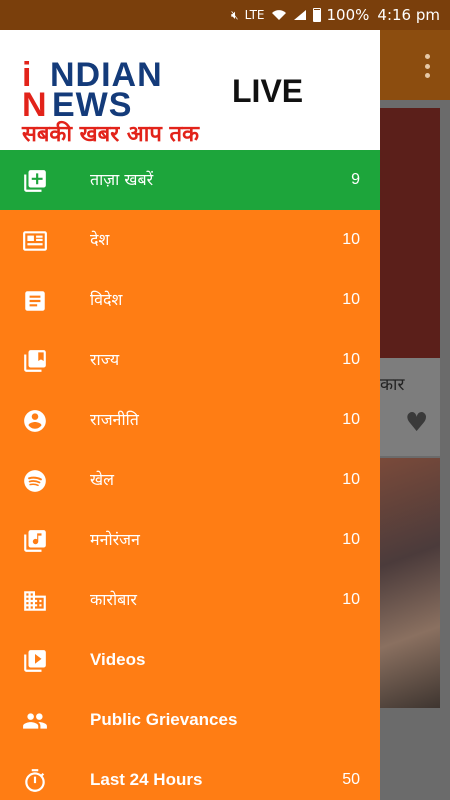  Describe the element at coordinates (113, 599) in the screenshot. I see `drawer-item-label: कारोबार` at that location.